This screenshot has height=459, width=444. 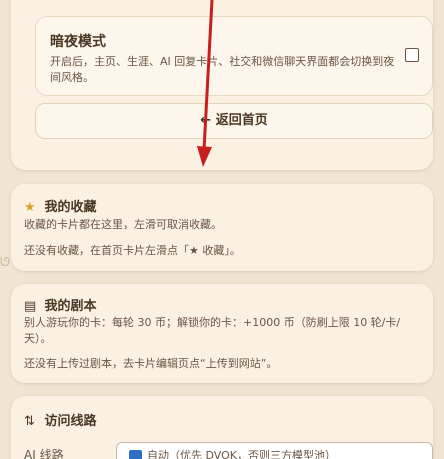 I want to click on dark-mode-checkbox, so click(x=412, y=55).